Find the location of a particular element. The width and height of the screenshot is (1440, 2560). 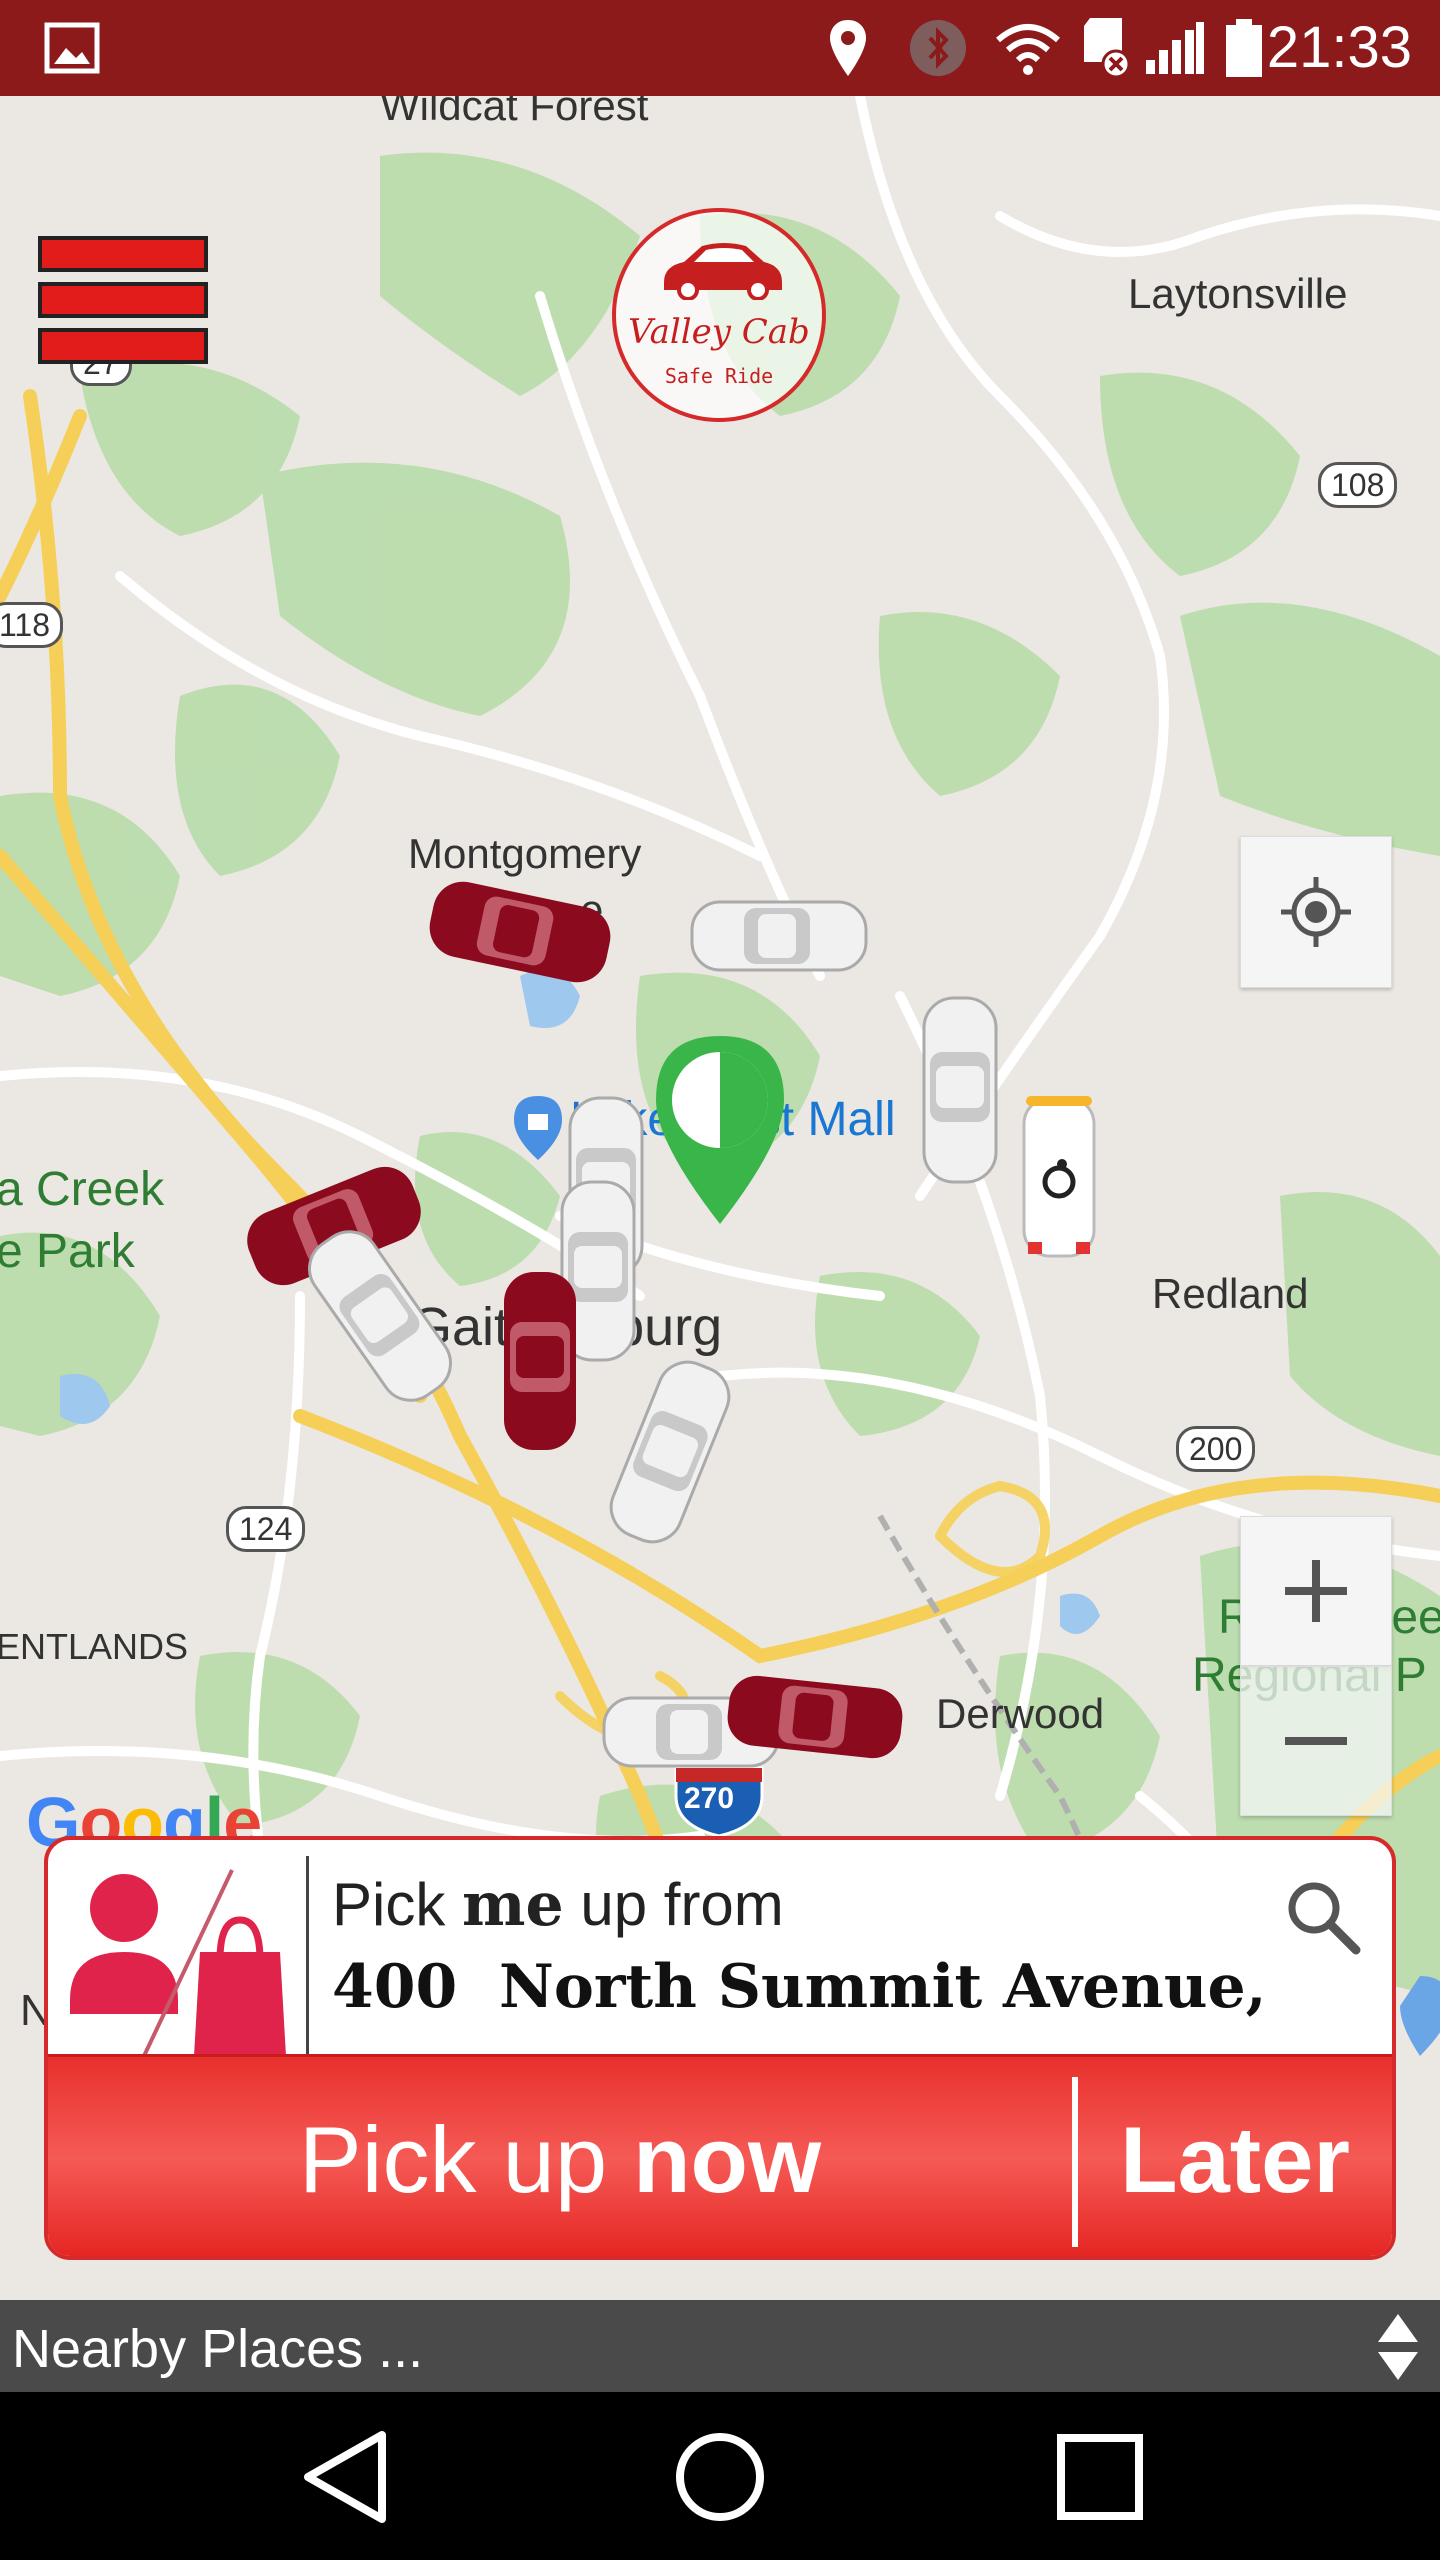

pickup-heading-emphasis: me is located at coordinates (513, 1905).